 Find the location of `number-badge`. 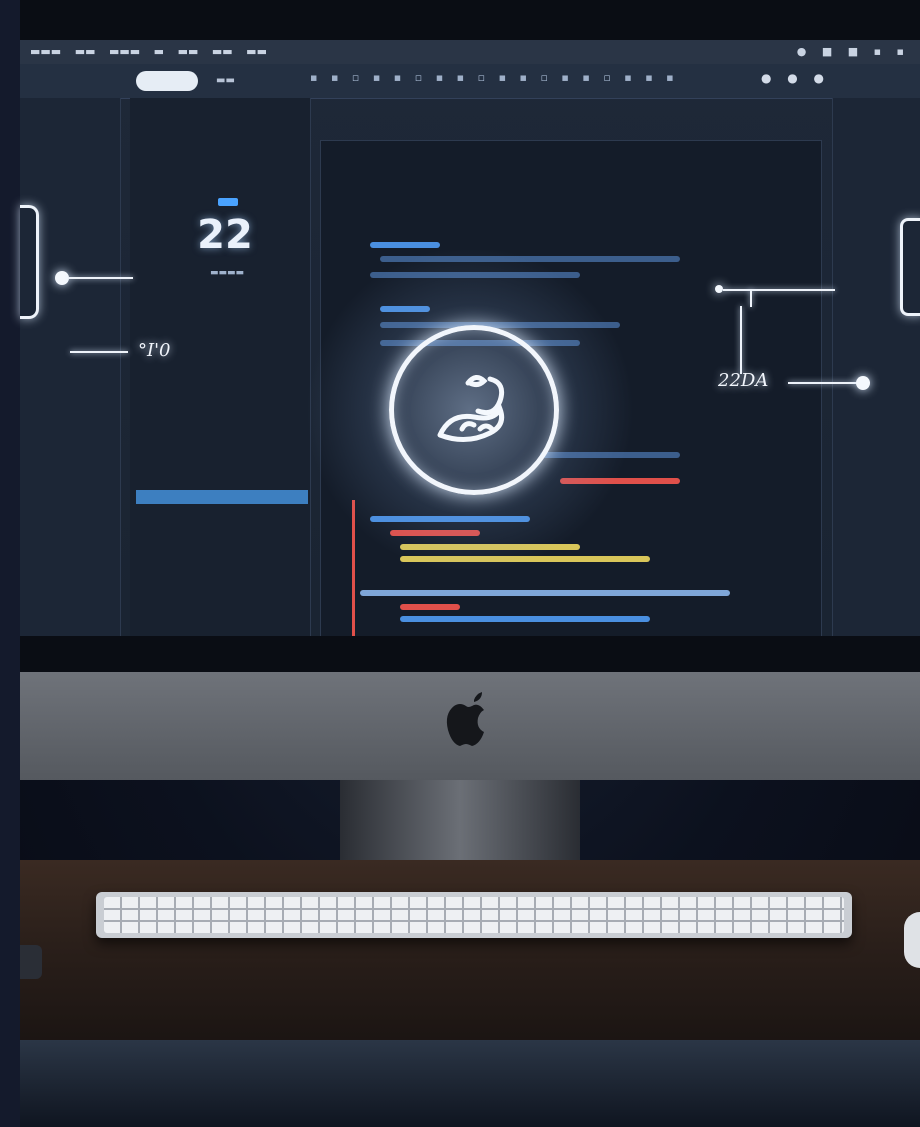

number-badge is located at coordinates (228, 202).